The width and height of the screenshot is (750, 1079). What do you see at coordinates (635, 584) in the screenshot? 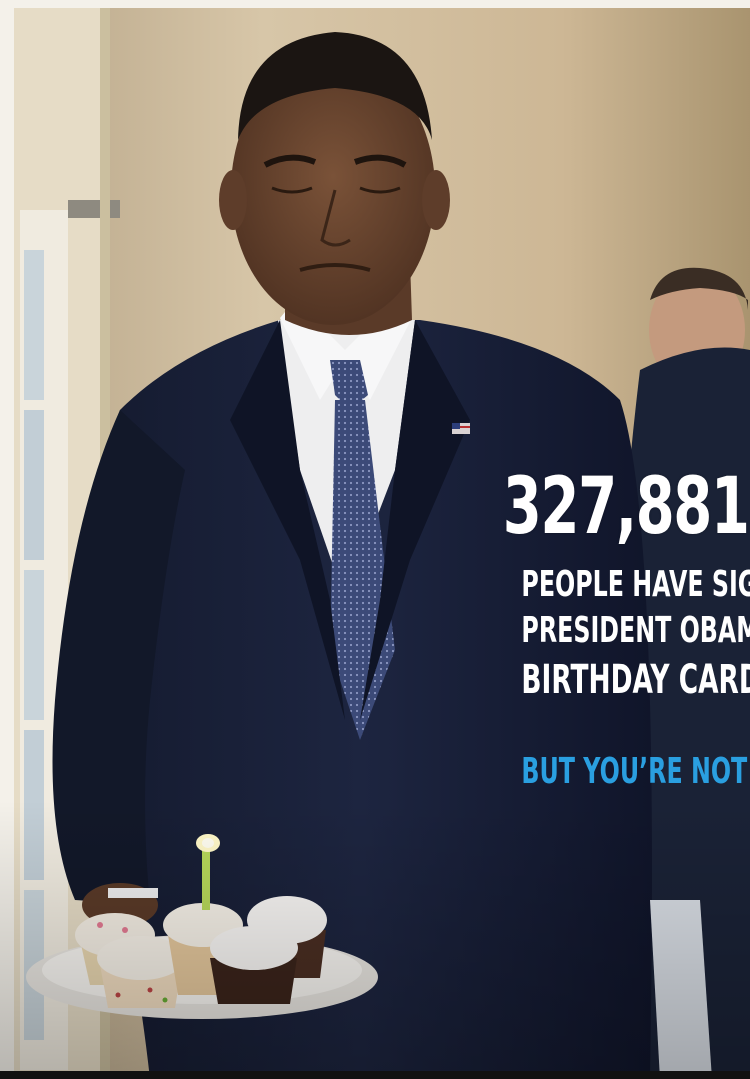
I see `headline-line-1: PEOPLE HAVE SIGNED` at bounding box center [635, 584].